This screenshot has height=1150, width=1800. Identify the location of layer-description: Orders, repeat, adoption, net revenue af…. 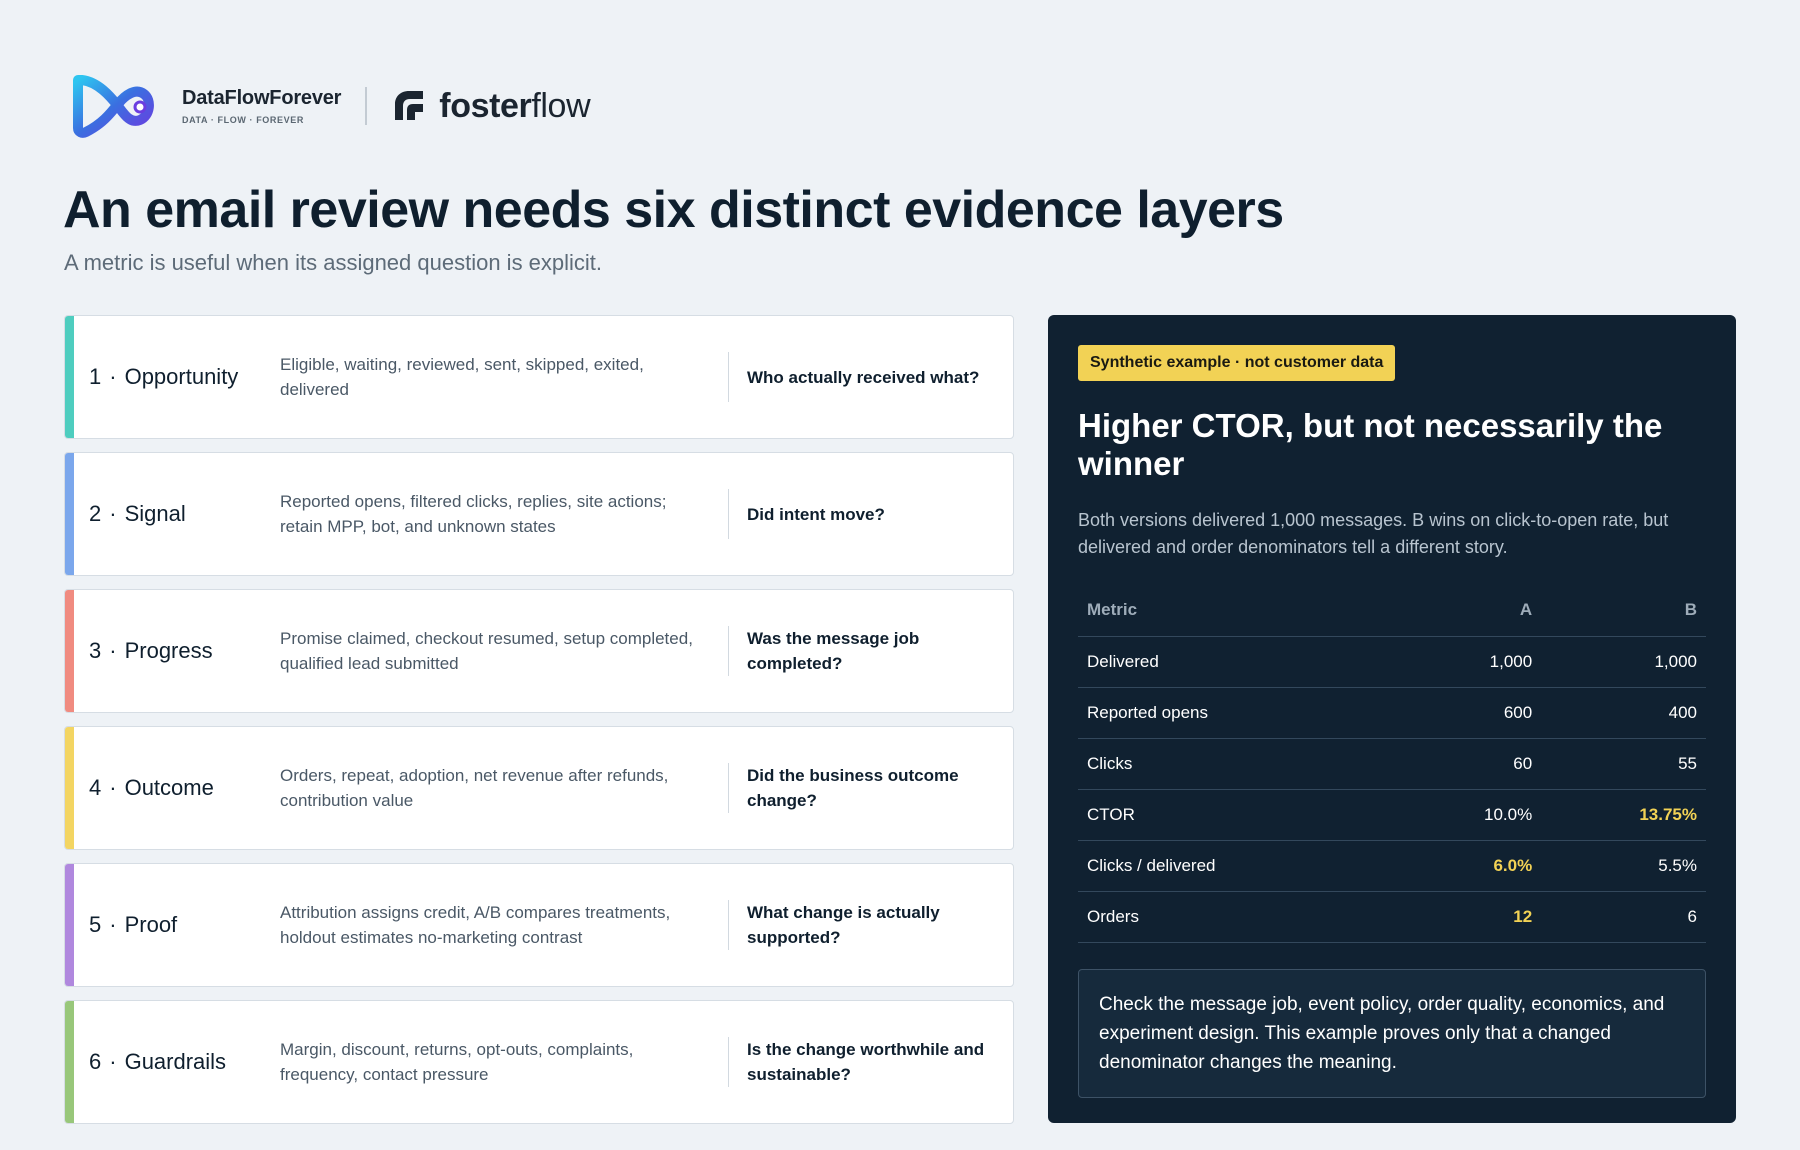
(474, 788).